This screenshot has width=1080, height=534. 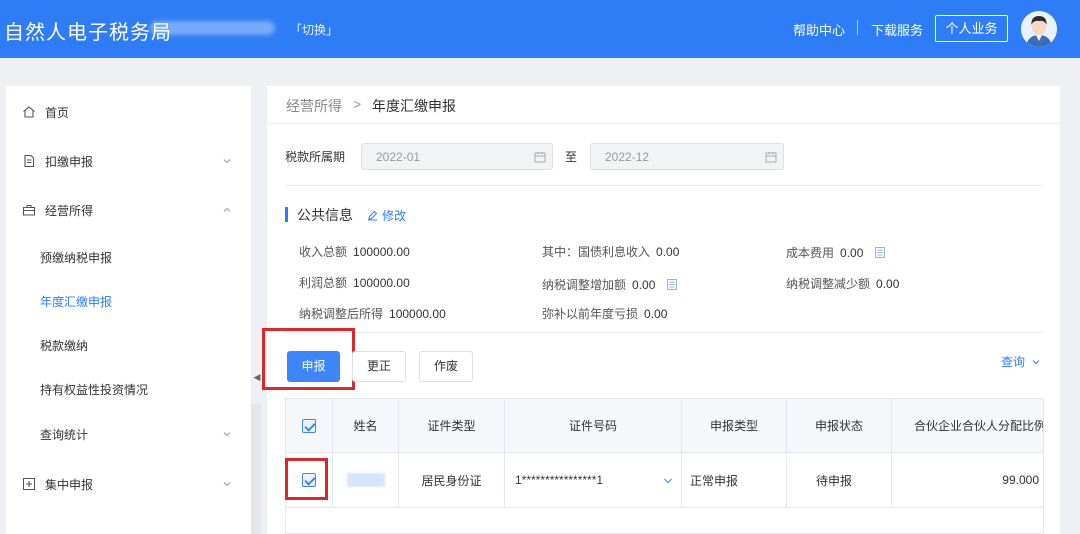 What do you see at coordinates (29, 484) in the screenshot?
I see `plus-box-icon` at bounding box center [29, 484].